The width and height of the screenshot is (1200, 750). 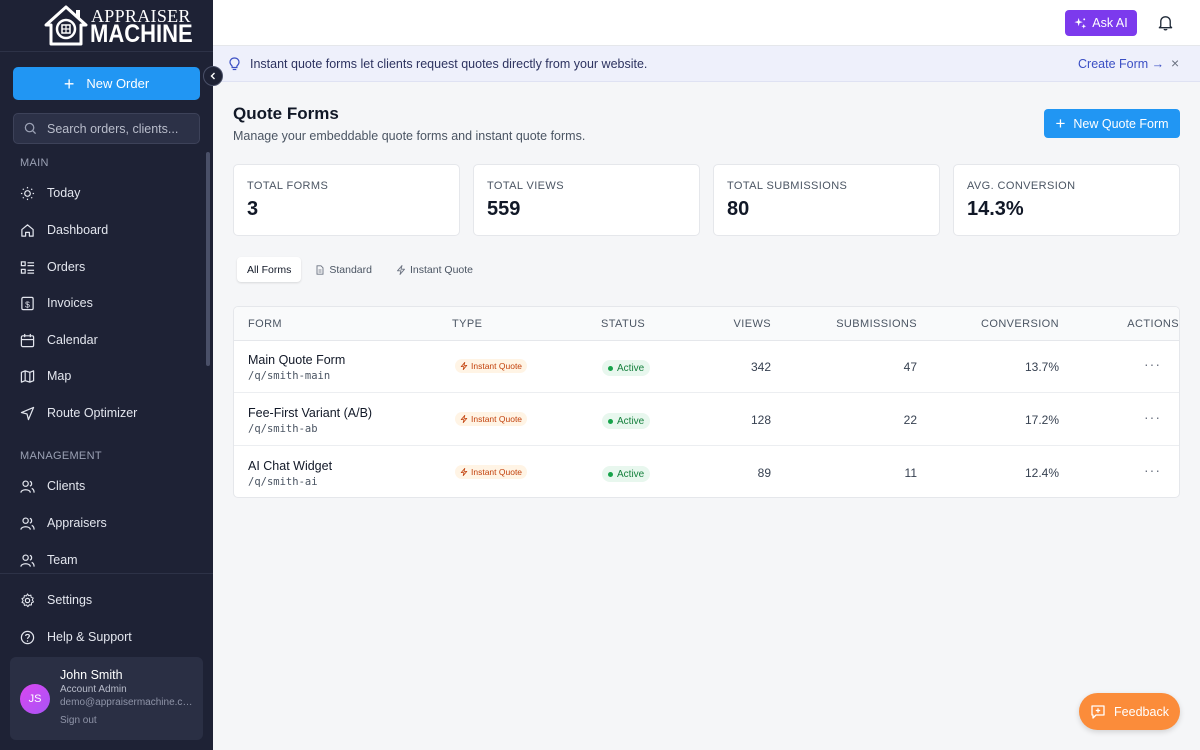 What do you see at coordinates (995, 209) in the screenshot?
I see `stat-value: 14.3%` at bounding box center [995, 209].